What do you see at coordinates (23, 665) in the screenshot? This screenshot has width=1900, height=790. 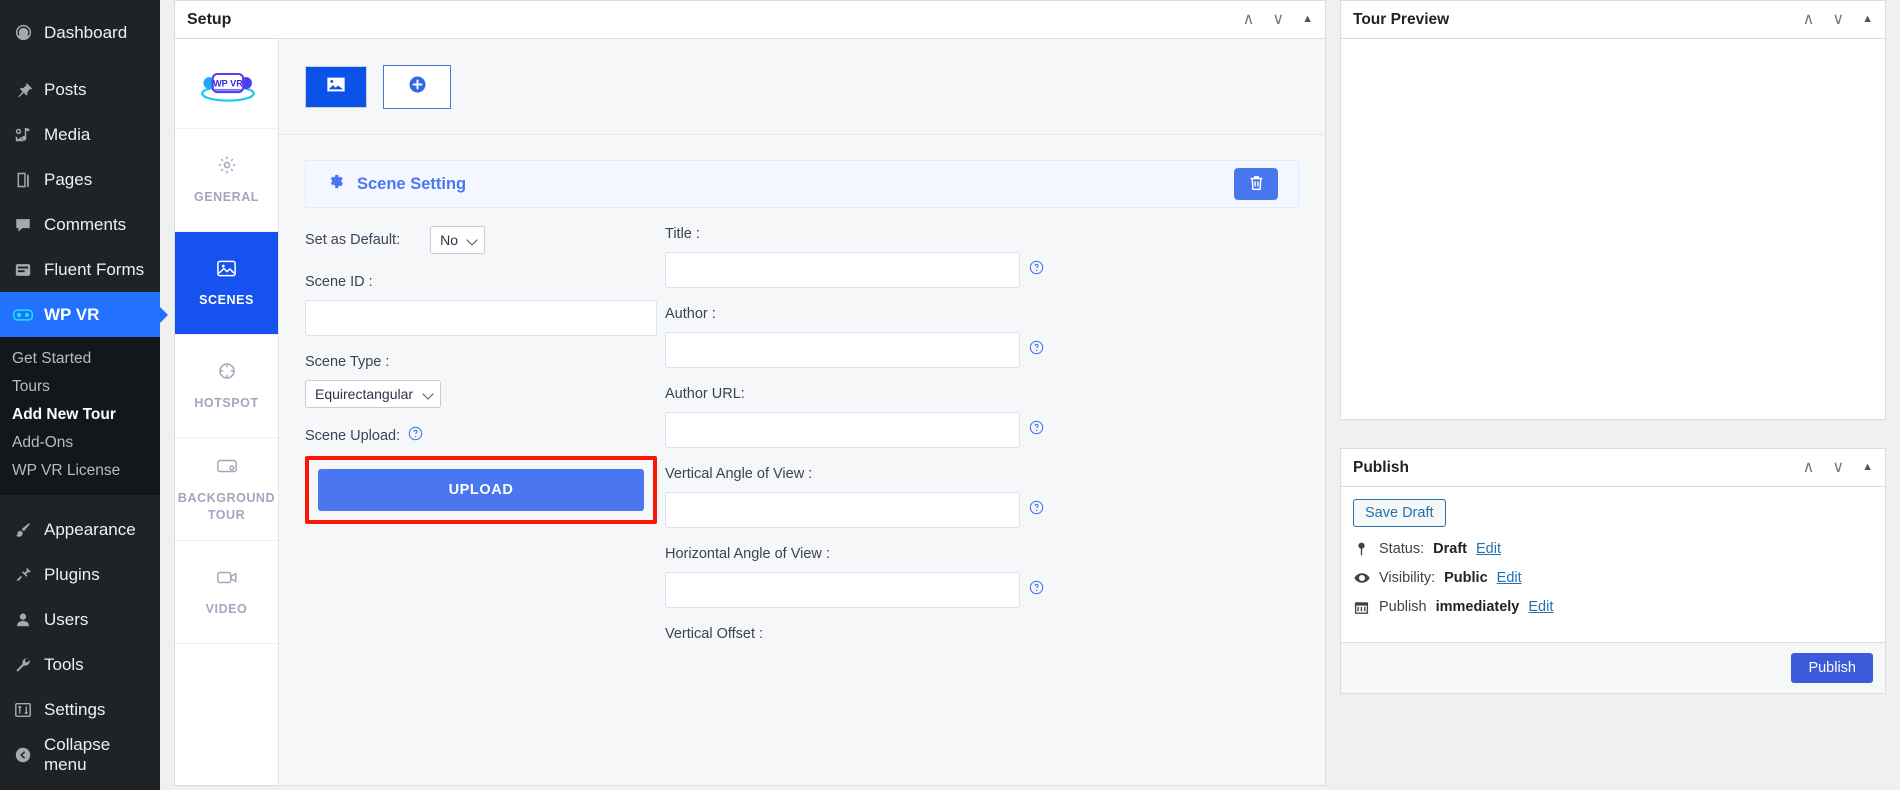 I see `wrench-icon` at bounding box center [23, 665].